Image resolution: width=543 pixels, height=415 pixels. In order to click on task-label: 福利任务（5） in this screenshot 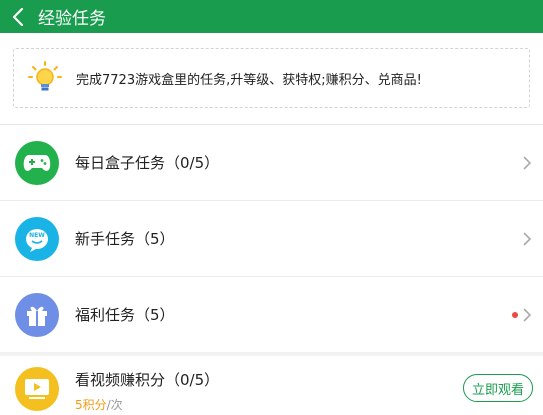, I will do `click(125, 315)`.